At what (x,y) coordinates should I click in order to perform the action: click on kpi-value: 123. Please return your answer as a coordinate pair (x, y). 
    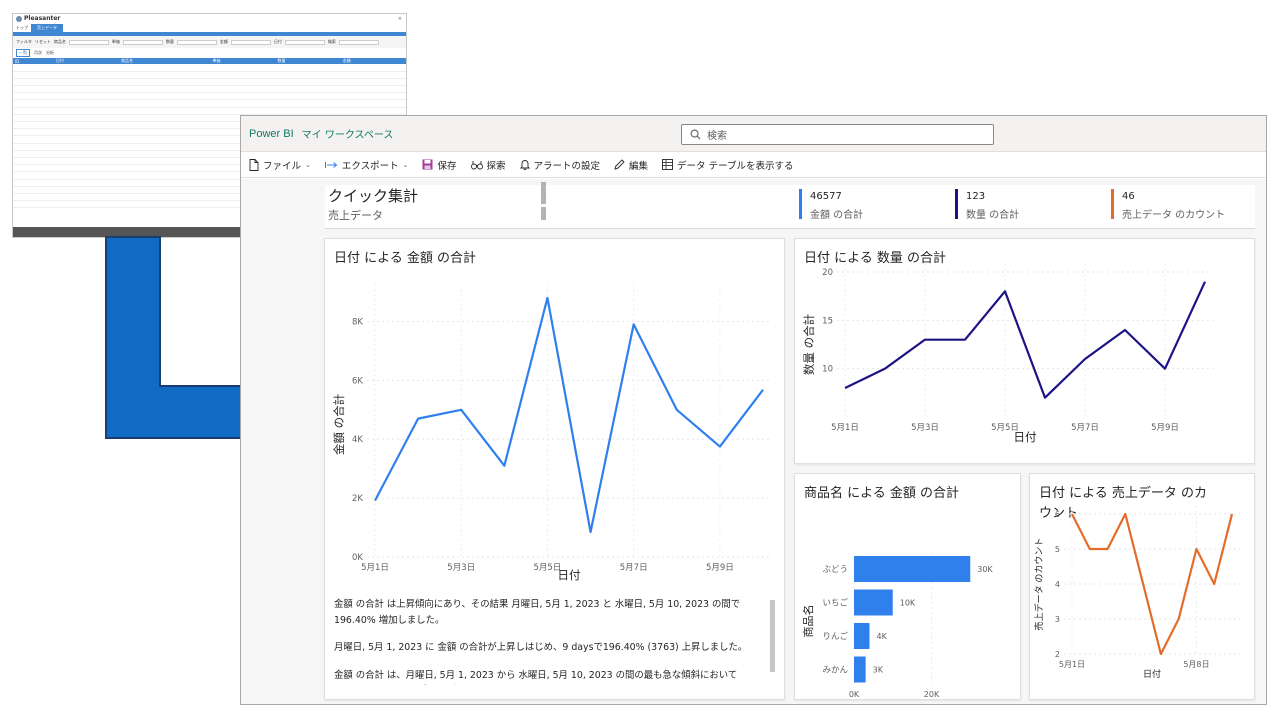
    Looking at the image, I should click on (976, 196).